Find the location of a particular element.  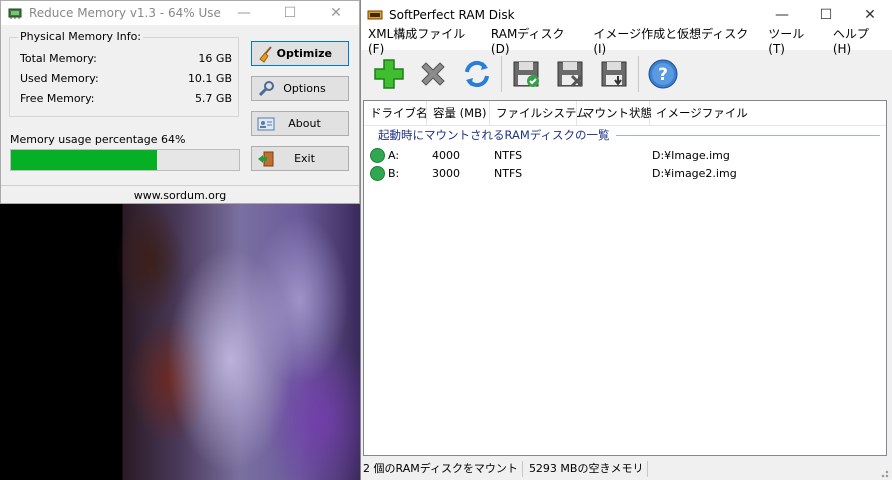

exit-button: Exit is located at coordinates (300, 158).